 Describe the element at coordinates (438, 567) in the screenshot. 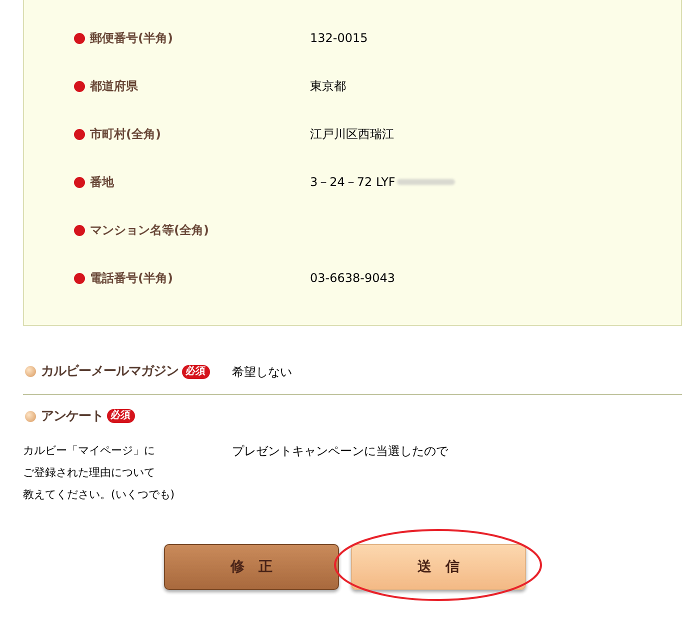

I see `submit-button: 送 信` at that location.